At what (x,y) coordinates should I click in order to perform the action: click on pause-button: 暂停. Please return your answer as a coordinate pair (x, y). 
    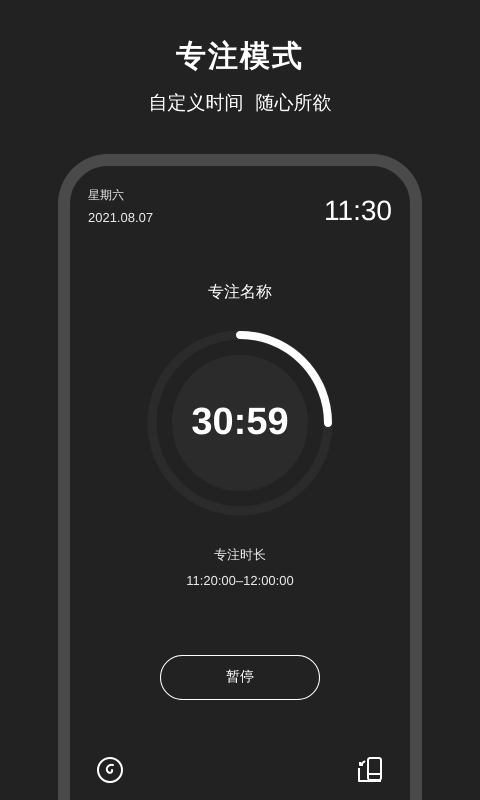
    Looking at the image, I should click on (240, 677).